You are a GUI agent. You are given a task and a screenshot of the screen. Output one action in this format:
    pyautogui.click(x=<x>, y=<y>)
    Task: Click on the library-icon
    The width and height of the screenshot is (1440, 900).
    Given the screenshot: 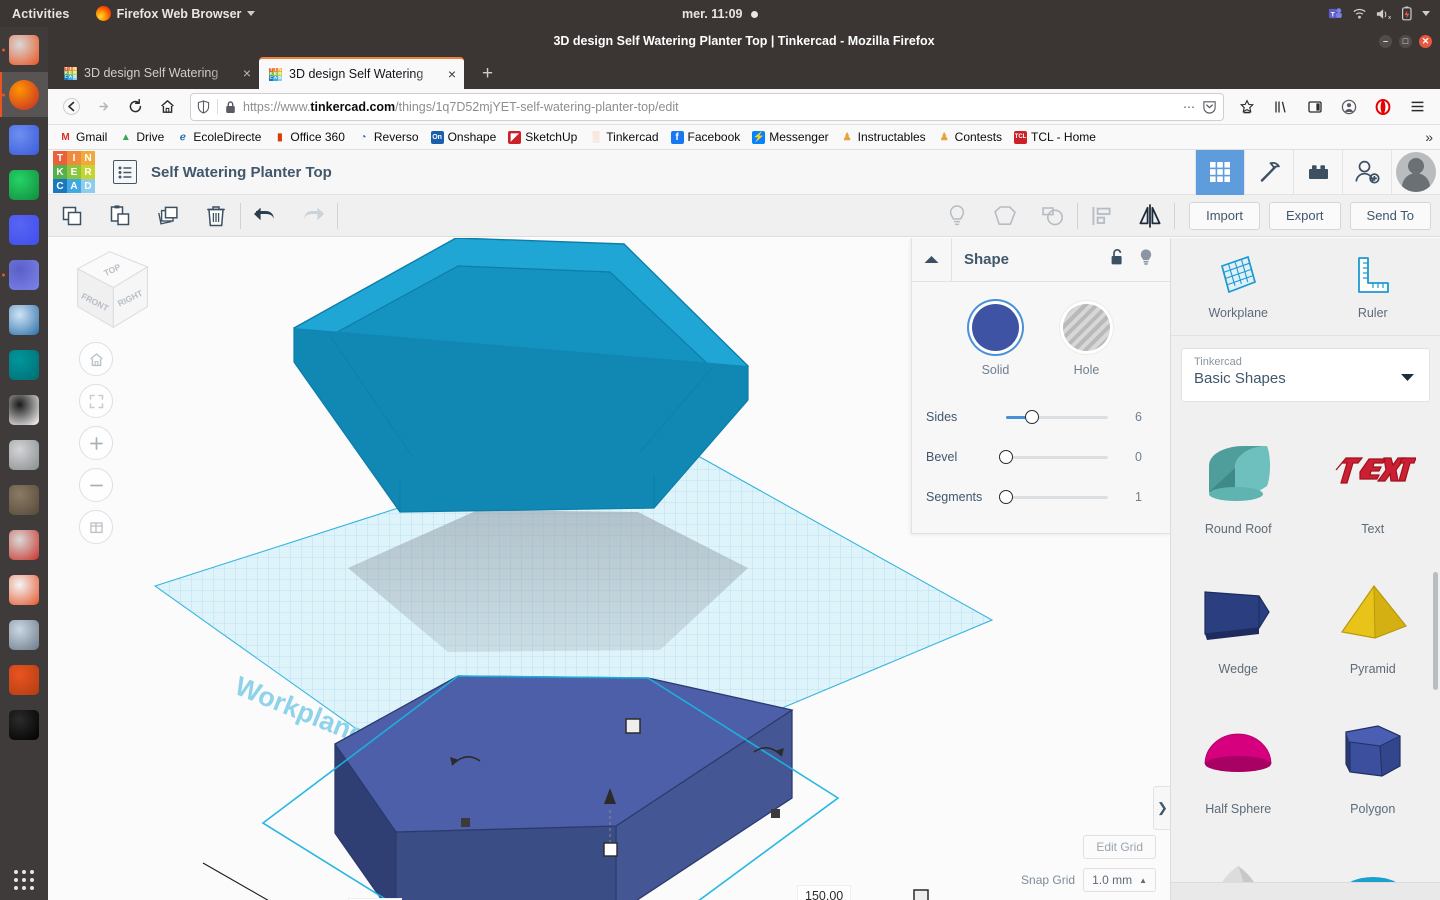 What is the action you would take?
    pyautogui.click(x=1281, y=107)
    